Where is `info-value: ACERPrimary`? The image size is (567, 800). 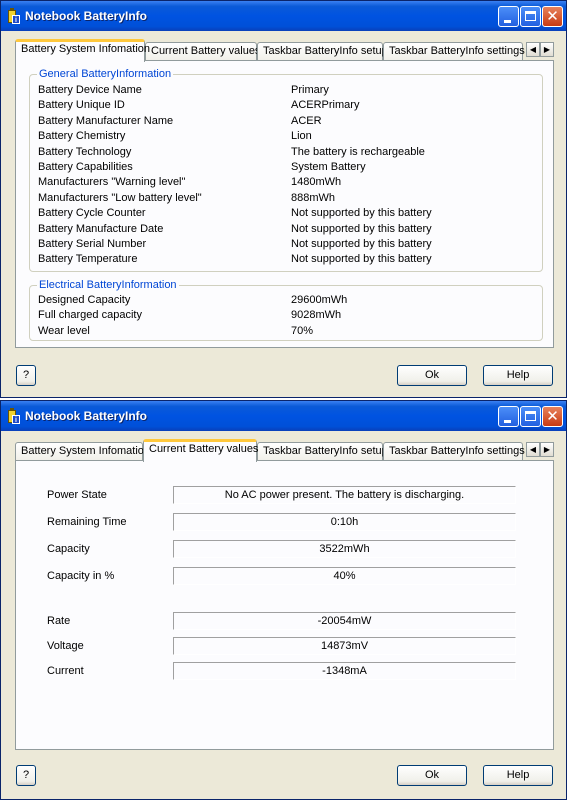
info-value: ACERPrimary is located at coordinates (325, 105).